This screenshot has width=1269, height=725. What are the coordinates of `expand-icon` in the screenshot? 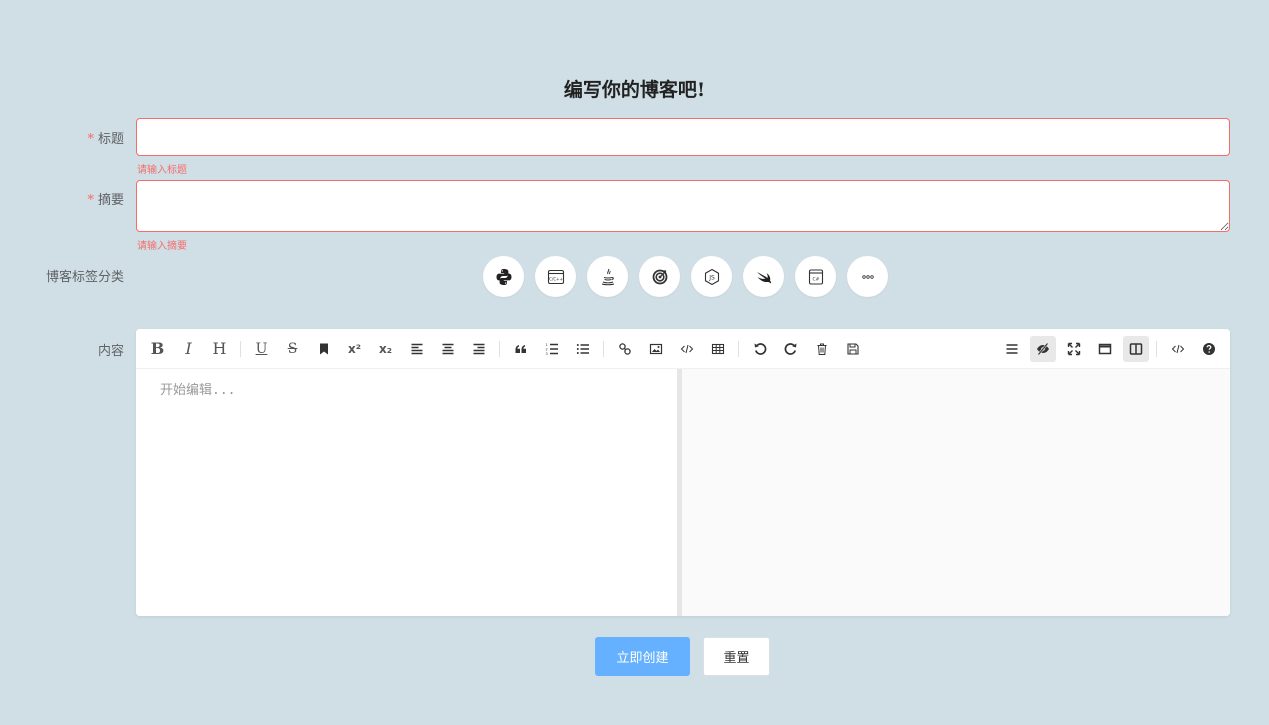 It's located at (1073, 348).